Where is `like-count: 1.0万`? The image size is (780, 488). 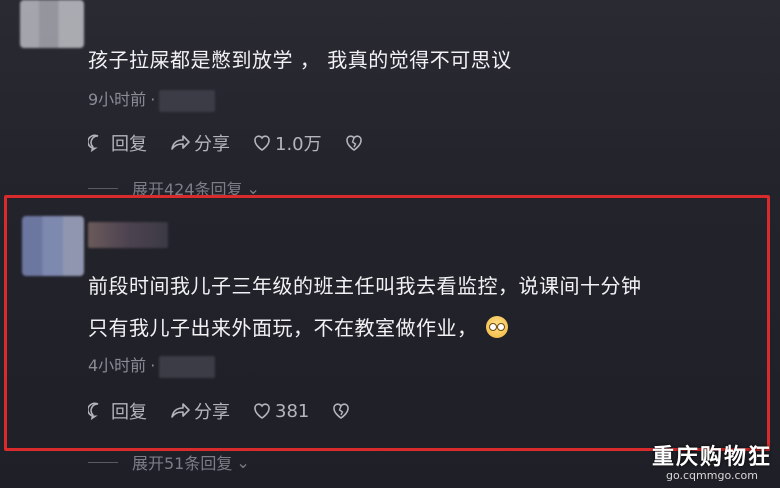
like-count: 1.0万 is located at coordinates (298, 144).